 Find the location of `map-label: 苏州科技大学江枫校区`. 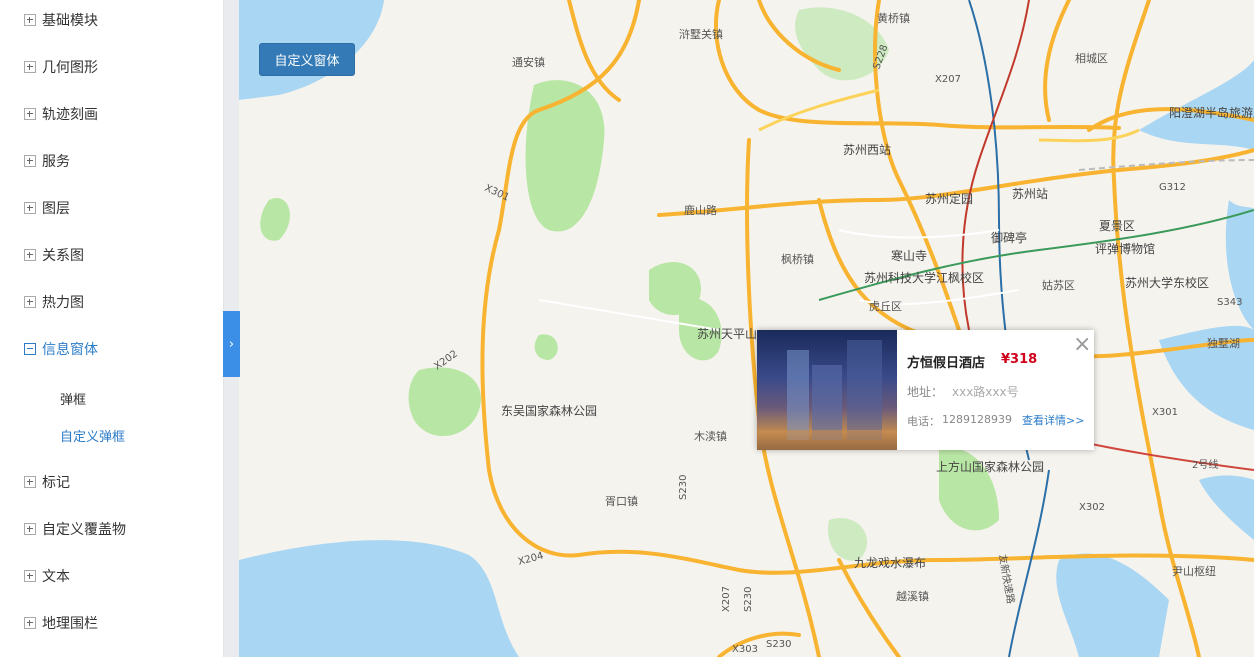

map-label: 苏州科技大学江枫校区 is located at coordinates (924, 277).